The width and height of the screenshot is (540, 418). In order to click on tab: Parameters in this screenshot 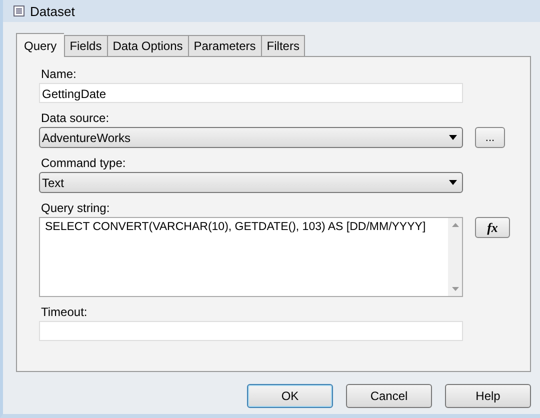, I will do `click(224, 45)`.